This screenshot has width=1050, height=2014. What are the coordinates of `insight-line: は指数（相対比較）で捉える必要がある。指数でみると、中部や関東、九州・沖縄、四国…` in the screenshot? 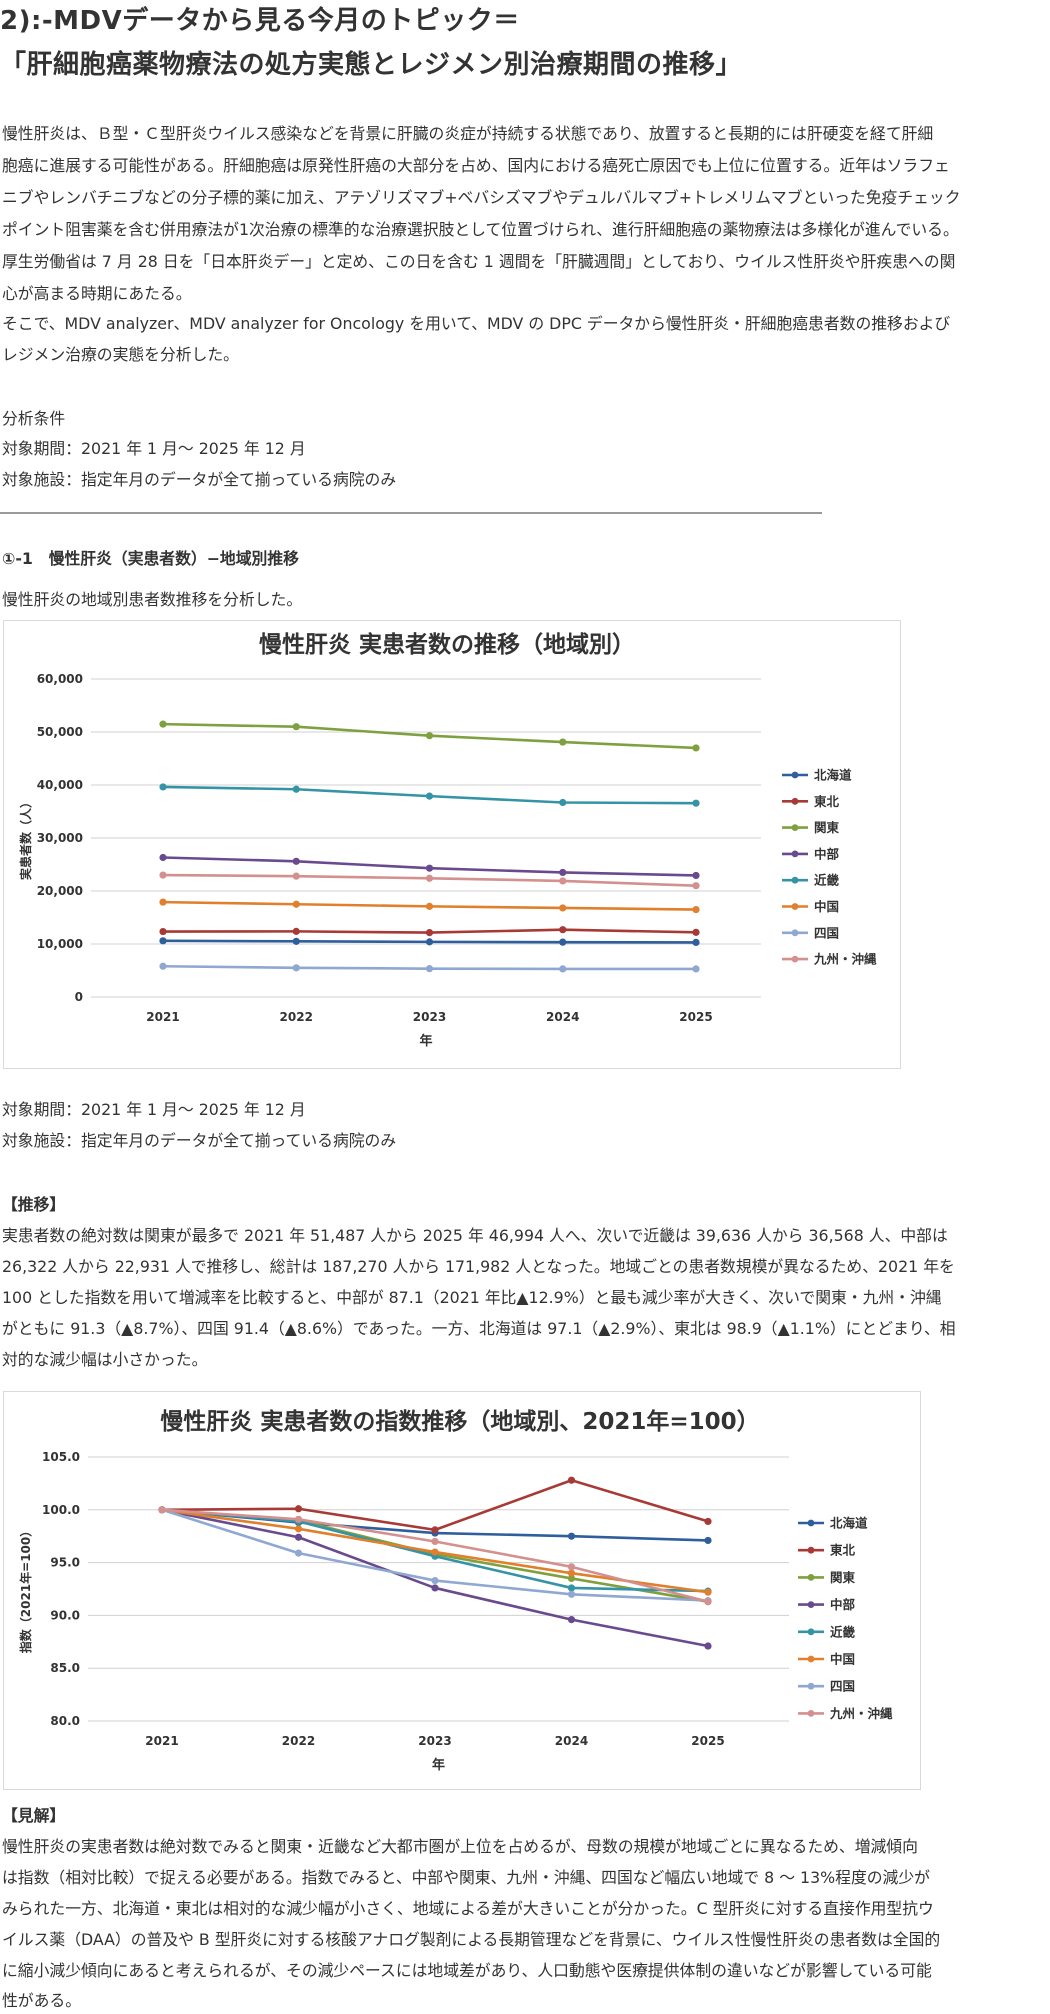 It's located at (466, 1877).